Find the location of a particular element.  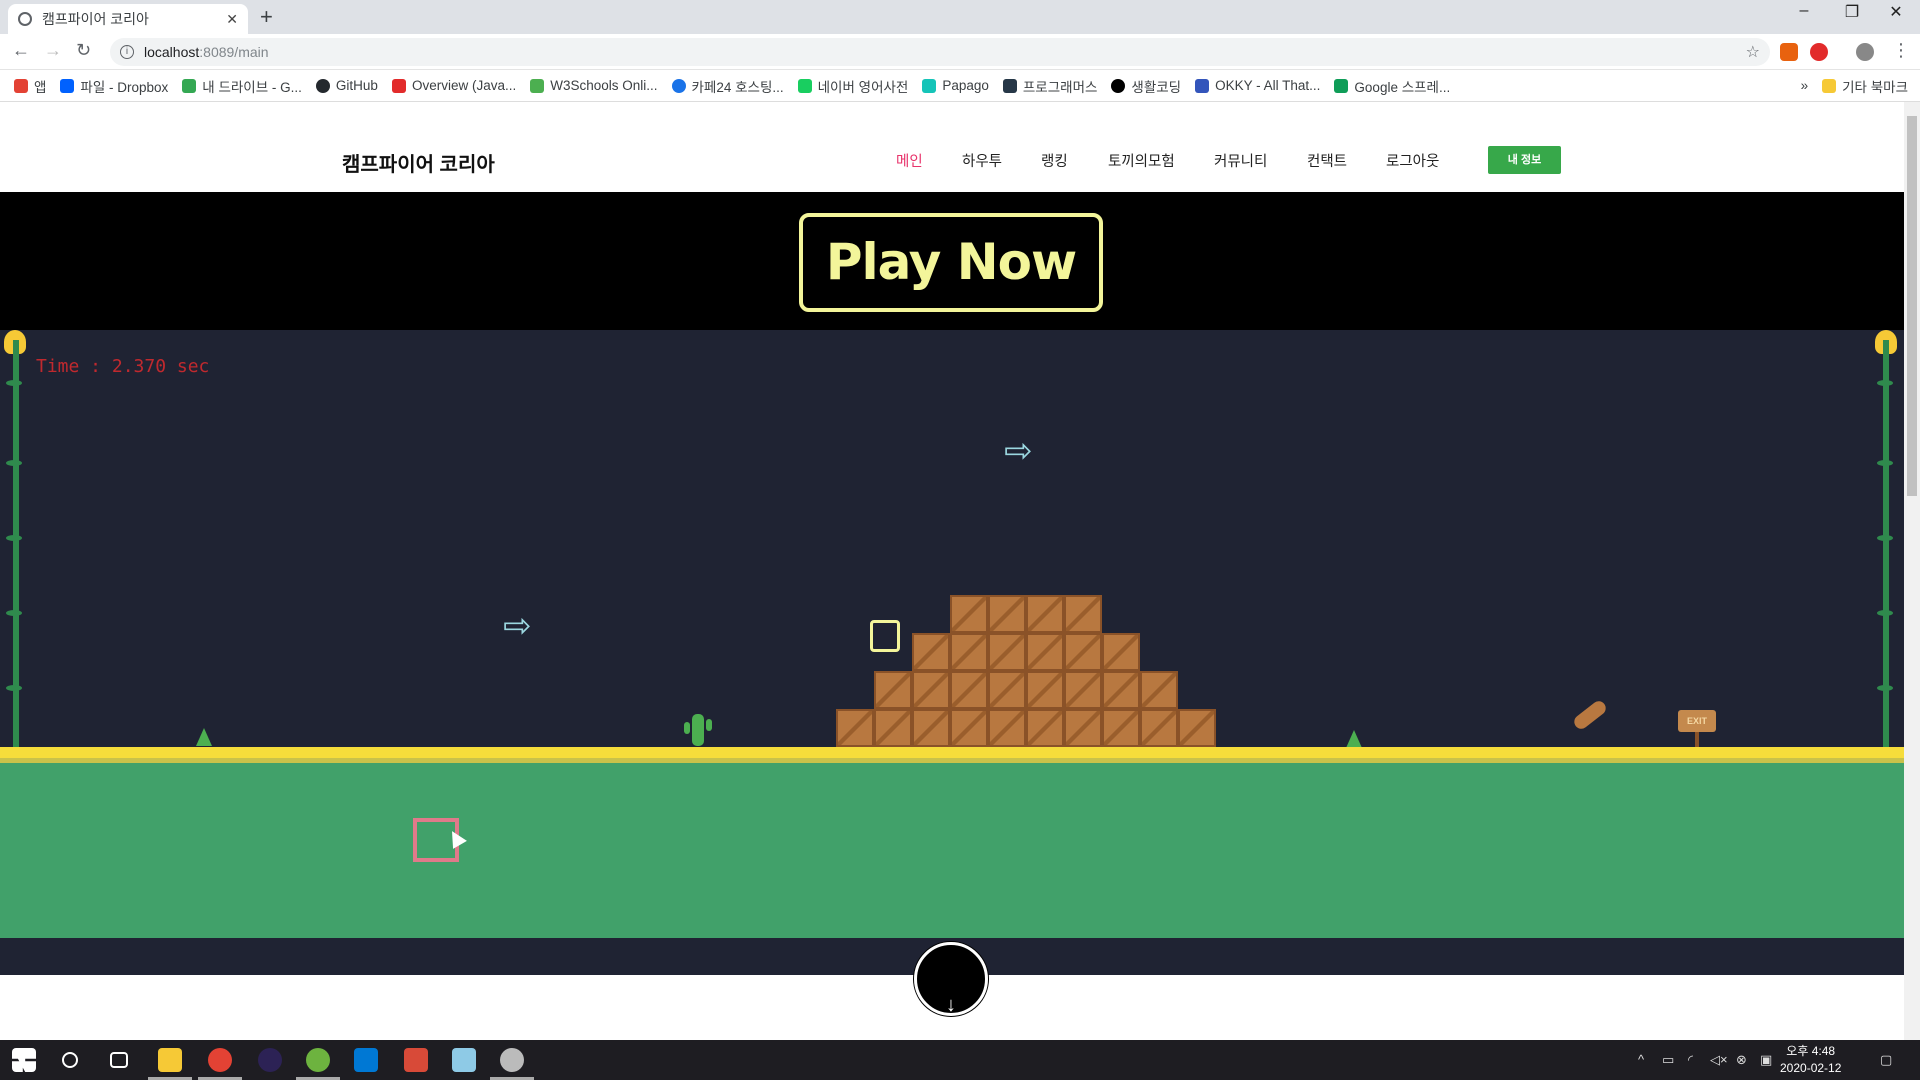

play-now-button: Play Now is located at coordinates (951, 262).